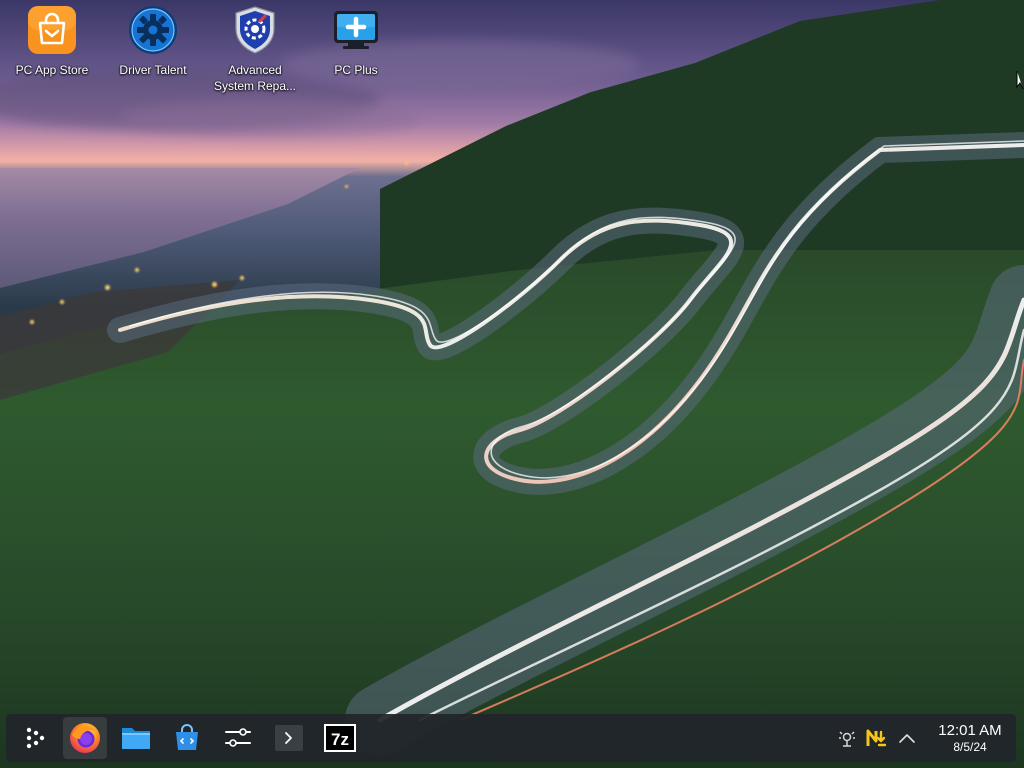 The image size is (1024, 768). I want to click on terminal-icon, so click(289, 738).